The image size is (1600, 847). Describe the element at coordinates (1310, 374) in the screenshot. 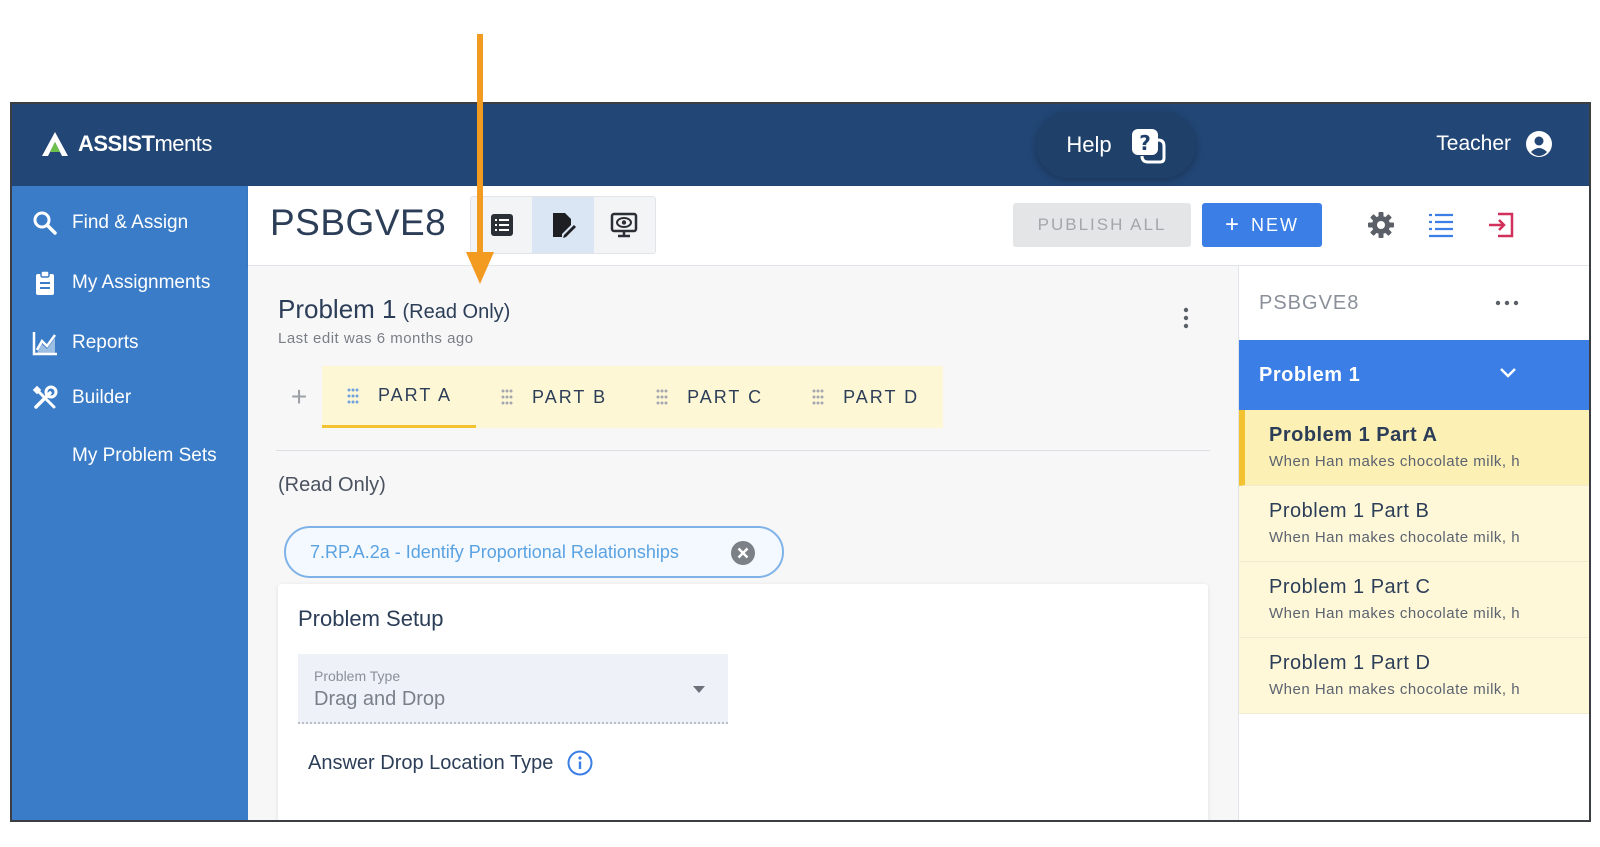

I see `panel-problem-label: Problem 1` at that location.